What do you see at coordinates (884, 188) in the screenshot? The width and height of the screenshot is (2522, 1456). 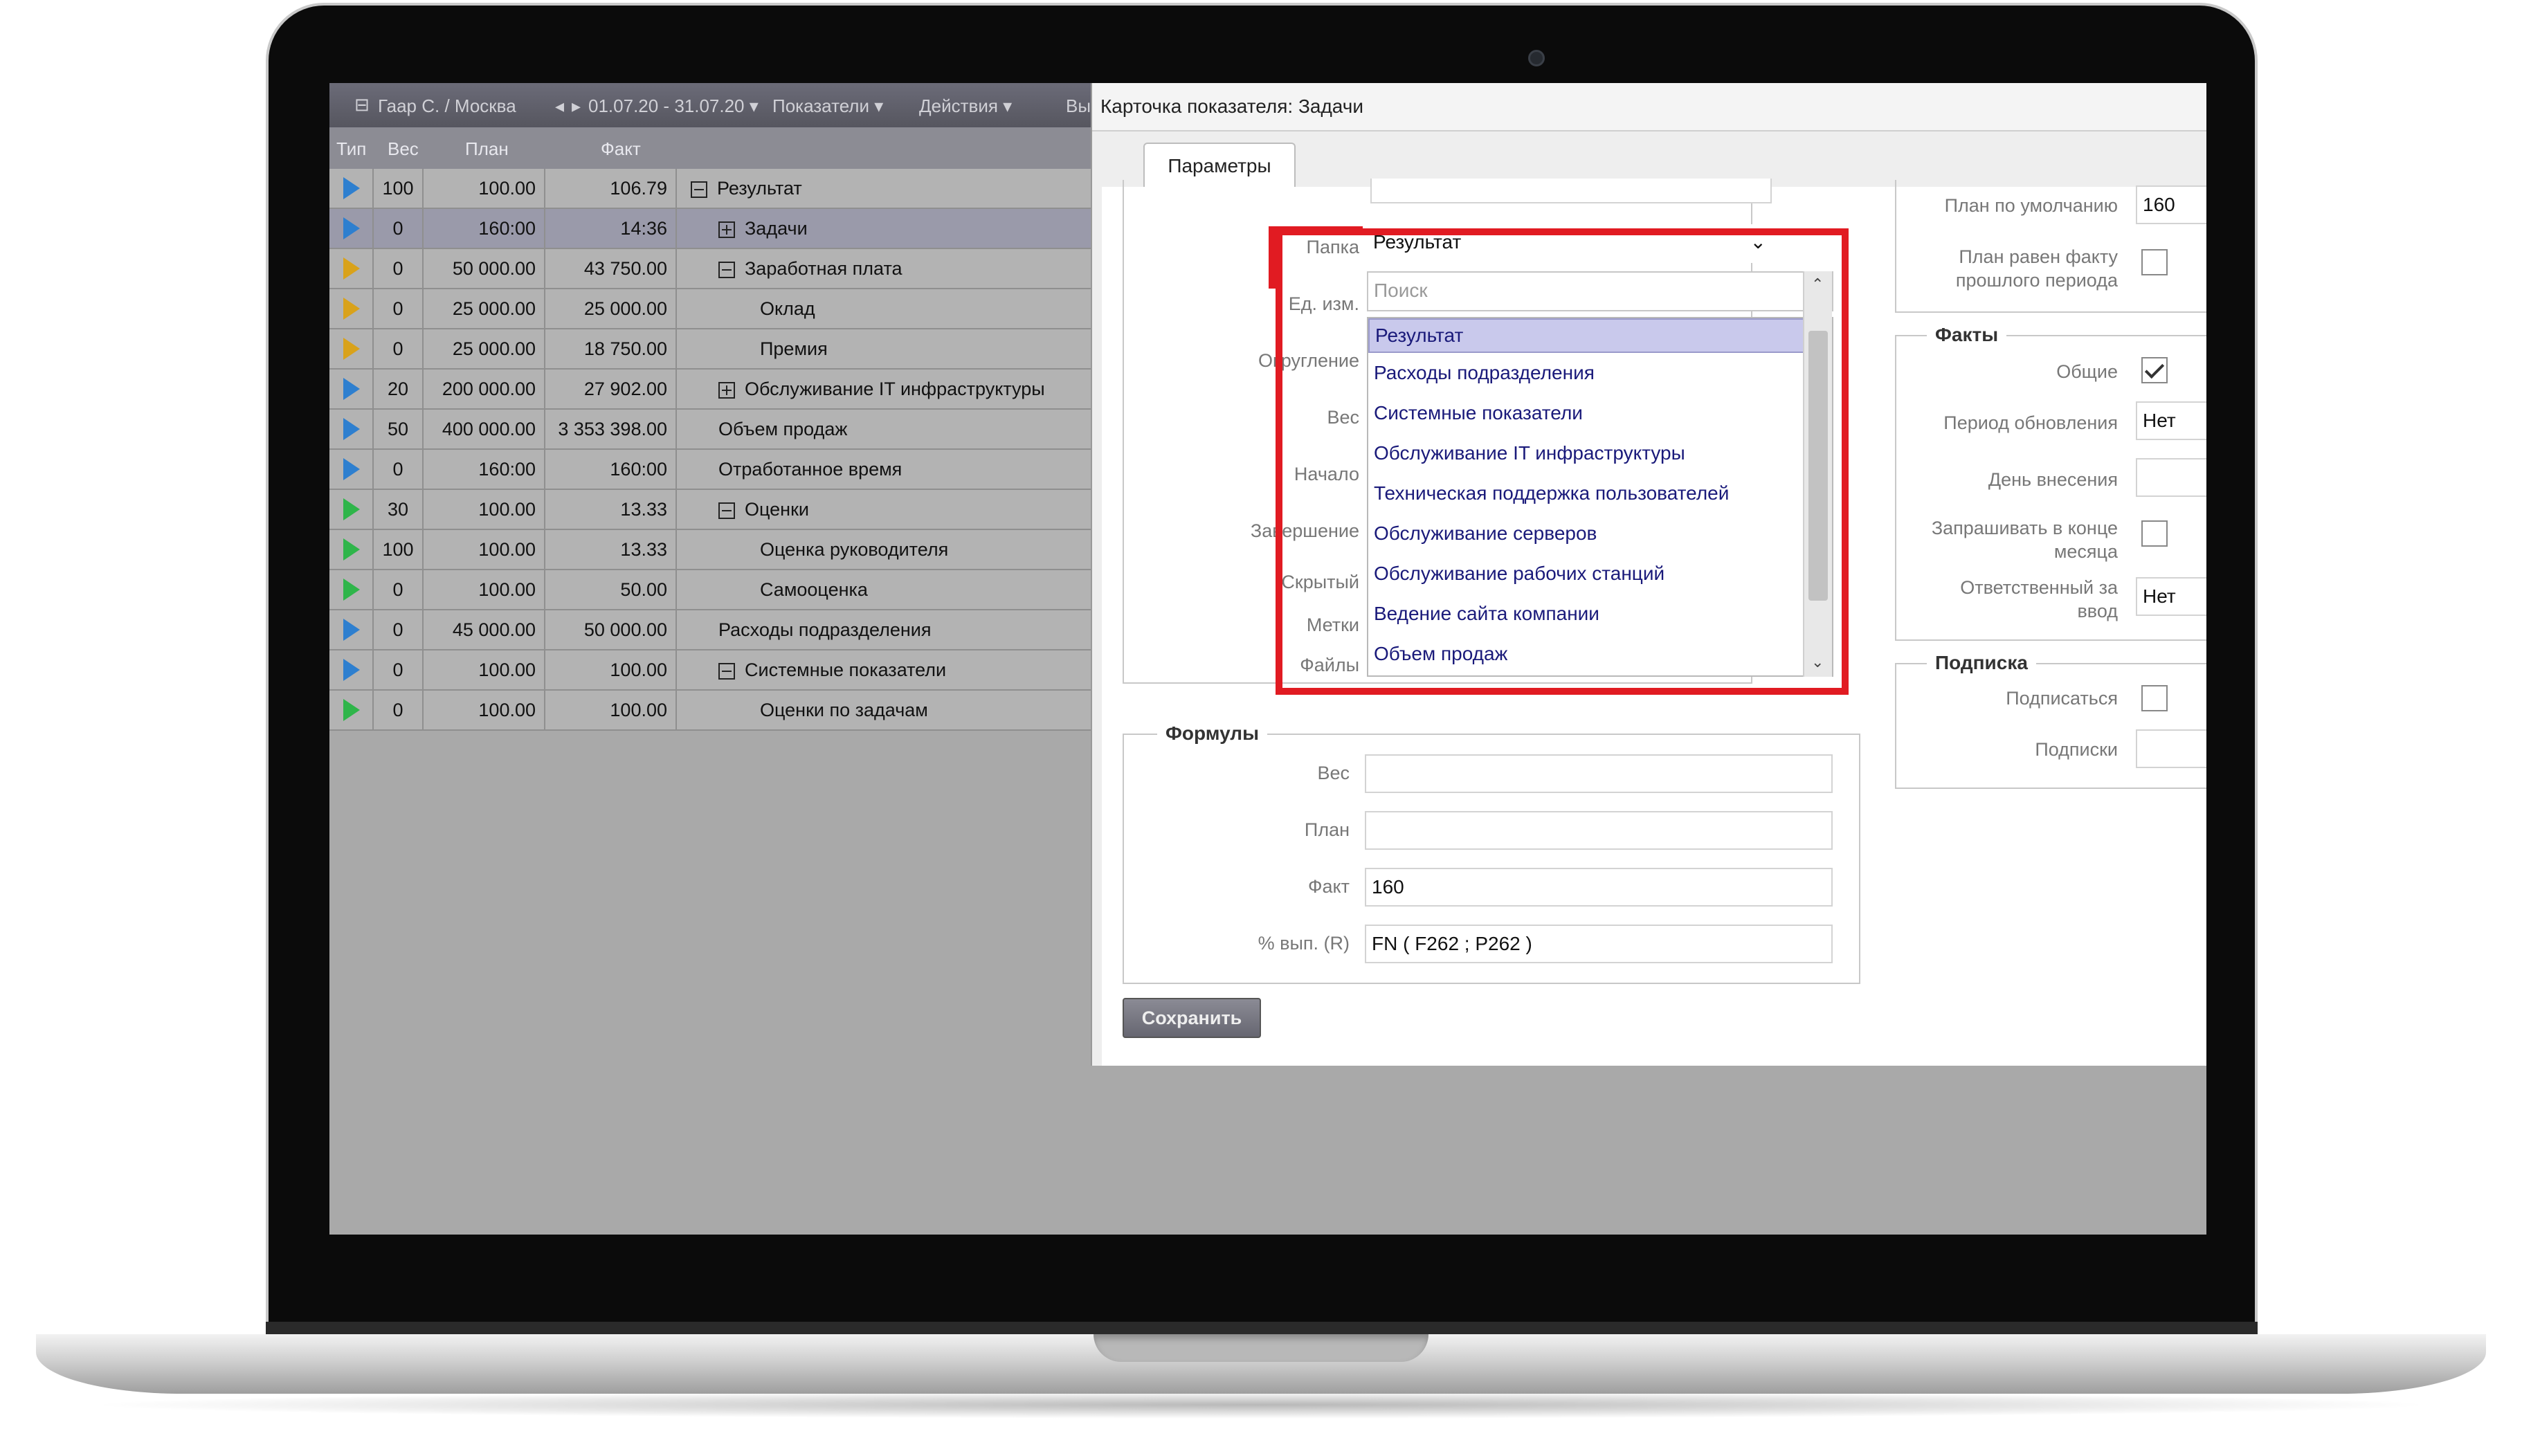 I see `name-cell: Результат` at bounding box center [884, 188].